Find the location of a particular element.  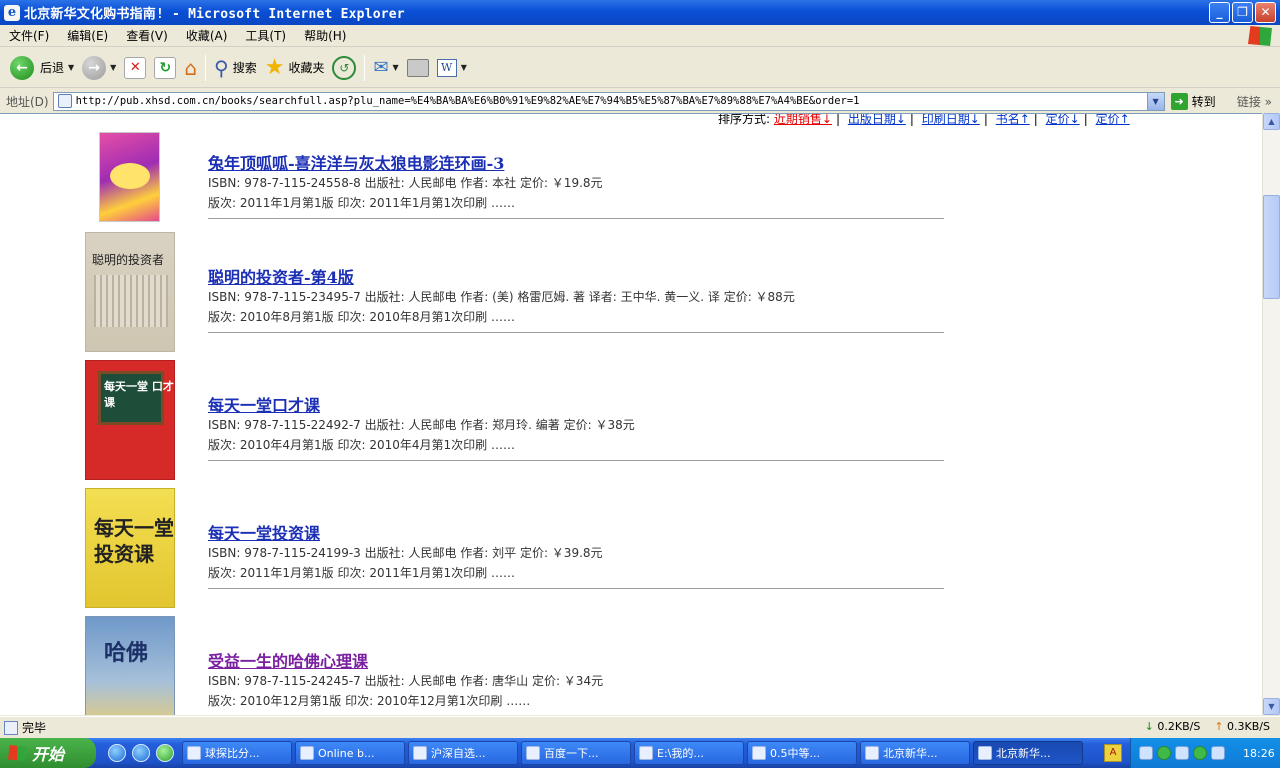

book-cover-image: 聪明的投资者 is located at coordinates (130, 292).